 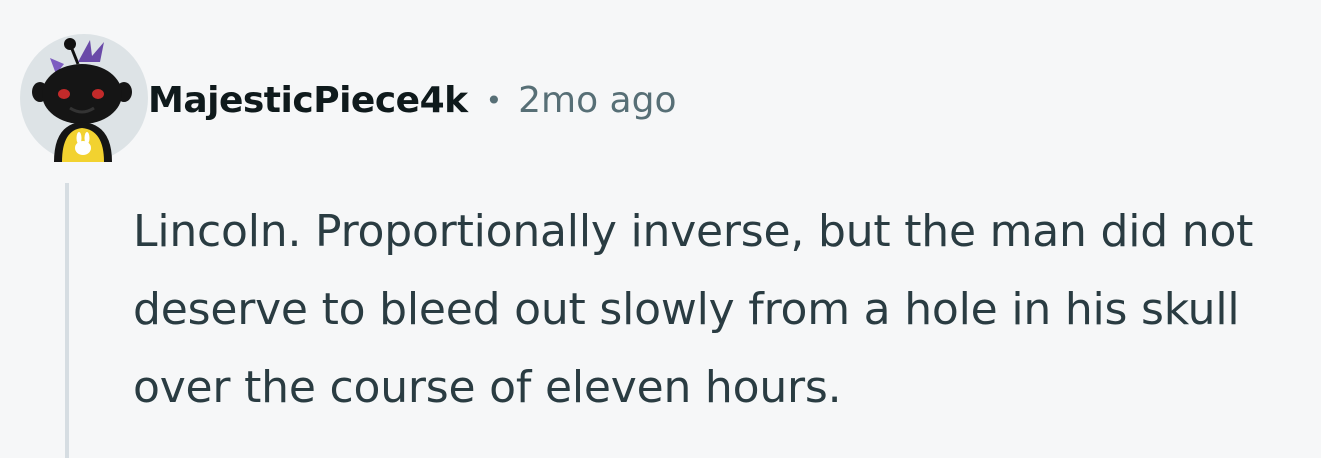 I want to click on comment-header: MajesticPiece4k • 2mo ago, so click(x=412, y=100).